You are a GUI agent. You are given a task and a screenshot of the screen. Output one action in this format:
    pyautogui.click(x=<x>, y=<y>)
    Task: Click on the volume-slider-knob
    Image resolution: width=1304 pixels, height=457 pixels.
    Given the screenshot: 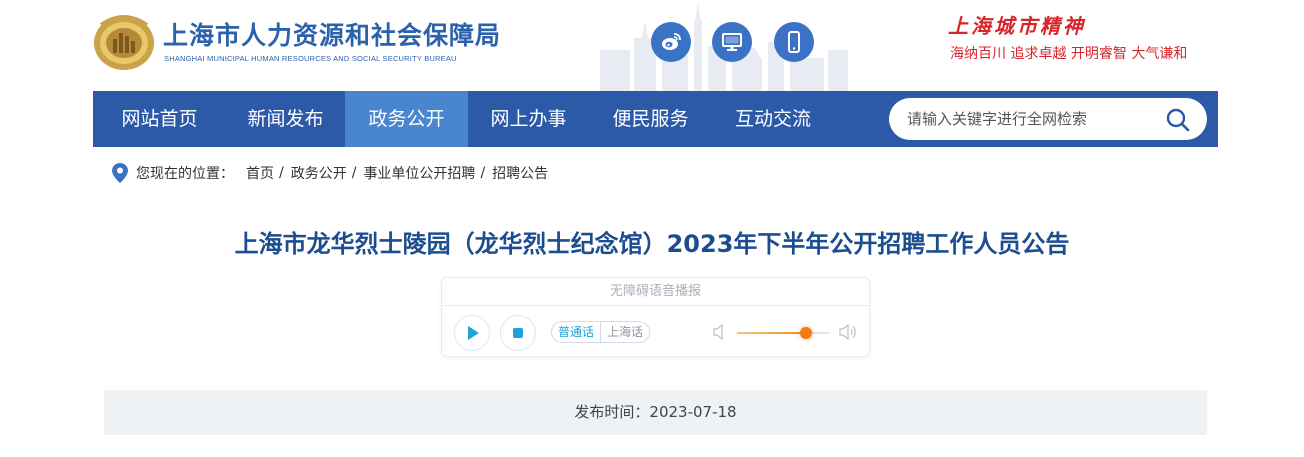 What is the action you would take?
    pyautogui.click(x=806, y=333)
    